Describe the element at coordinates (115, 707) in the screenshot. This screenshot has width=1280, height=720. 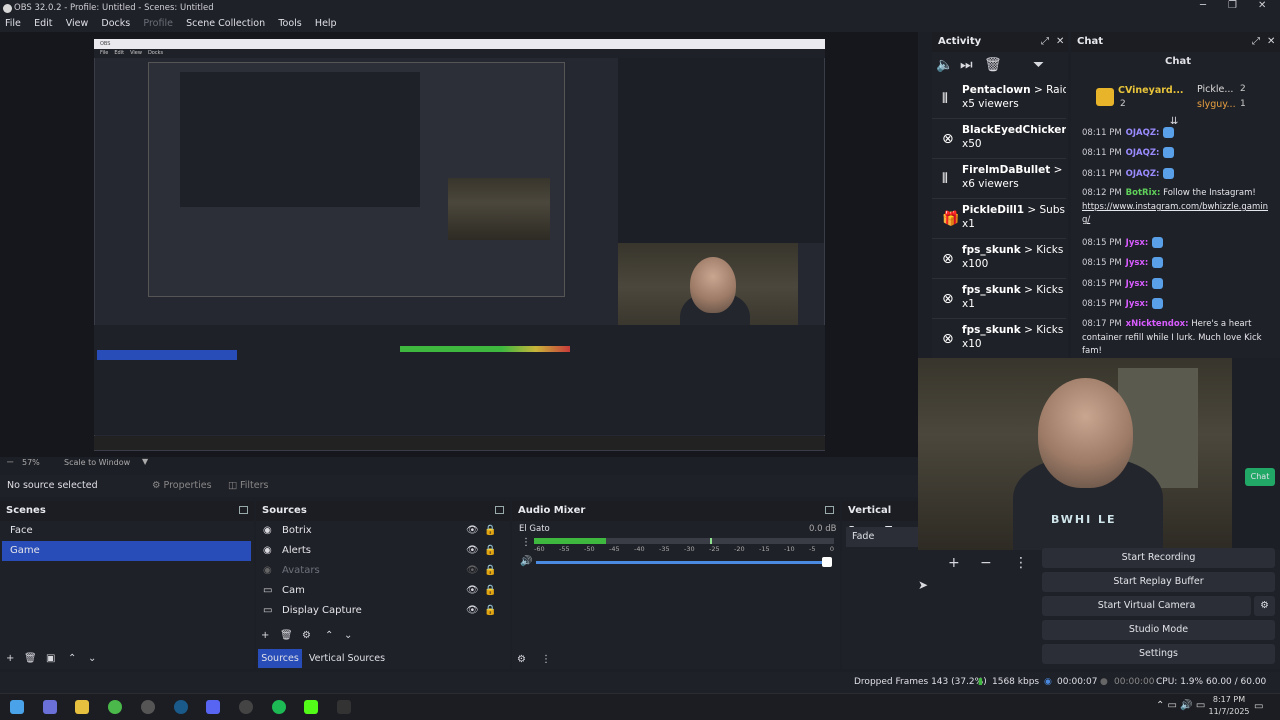
I see `chrome-icon` at that location.